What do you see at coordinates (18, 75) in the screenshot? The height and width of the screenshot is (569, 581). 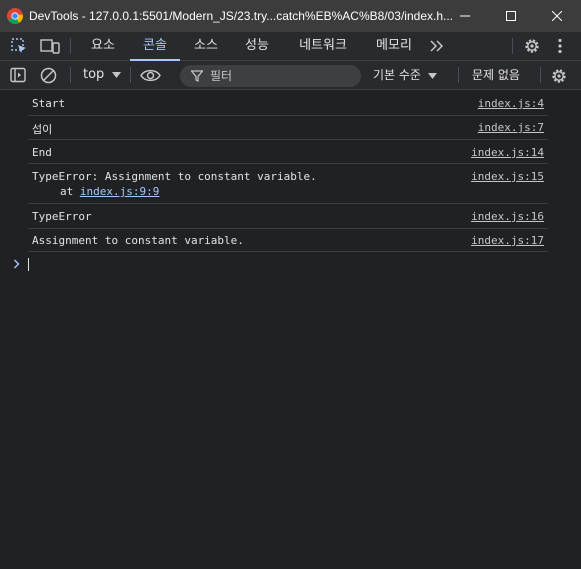 I see `sidebar-toggle-icon` at bounding box center [18, 75].